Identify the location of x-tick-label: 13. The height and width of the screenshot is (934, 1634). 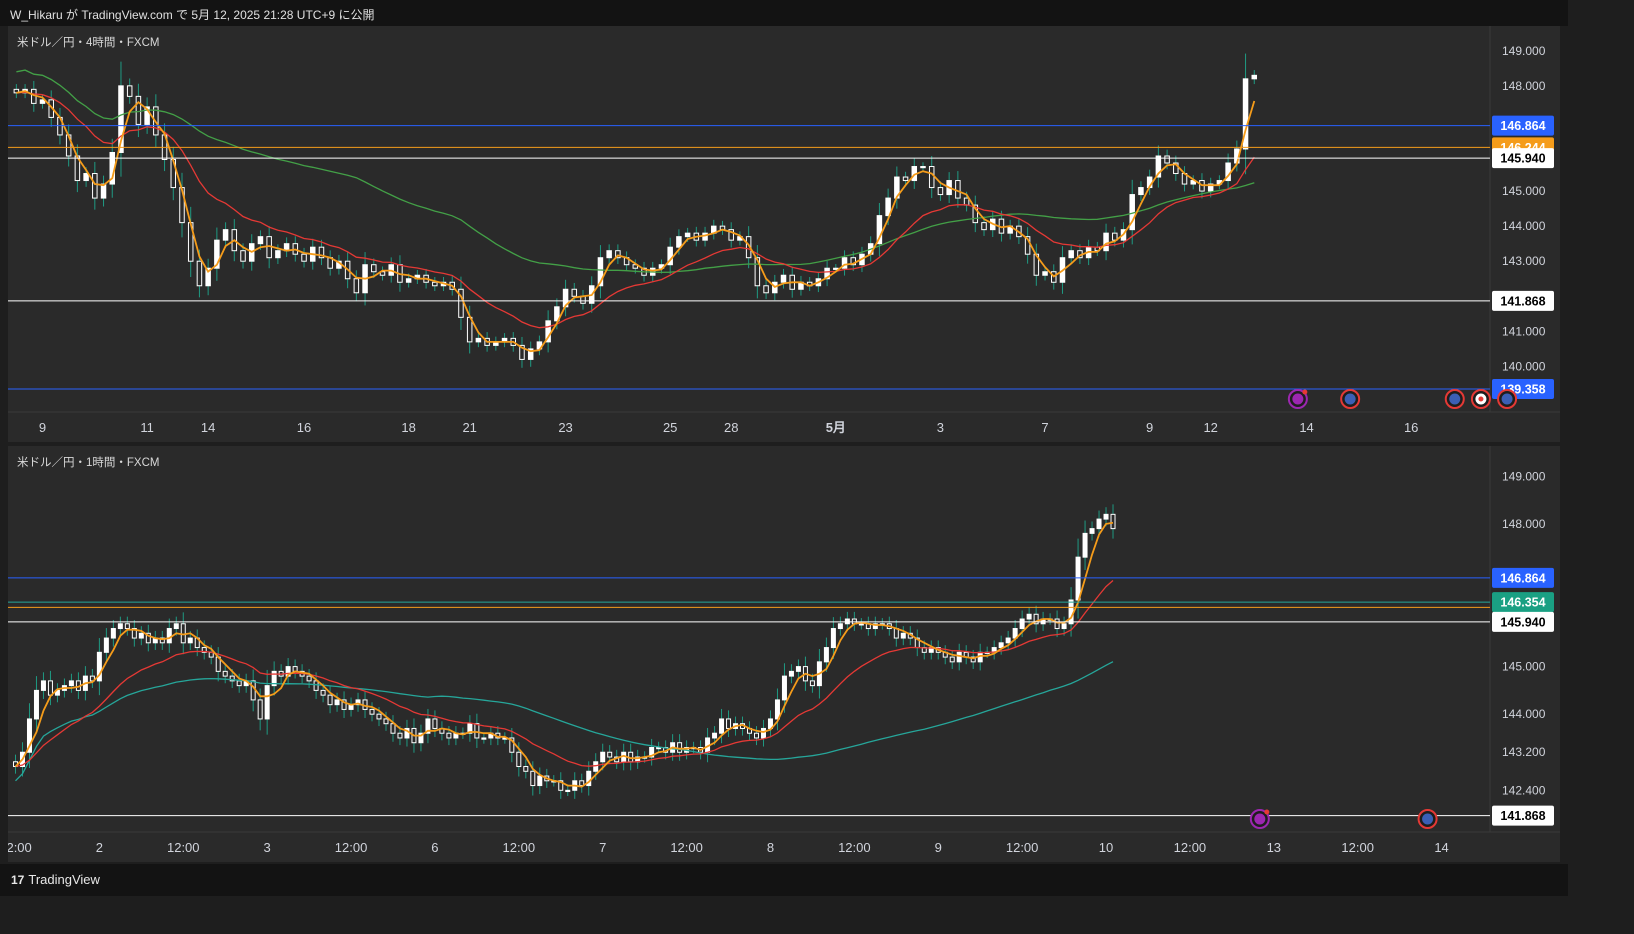
(1274, 847).